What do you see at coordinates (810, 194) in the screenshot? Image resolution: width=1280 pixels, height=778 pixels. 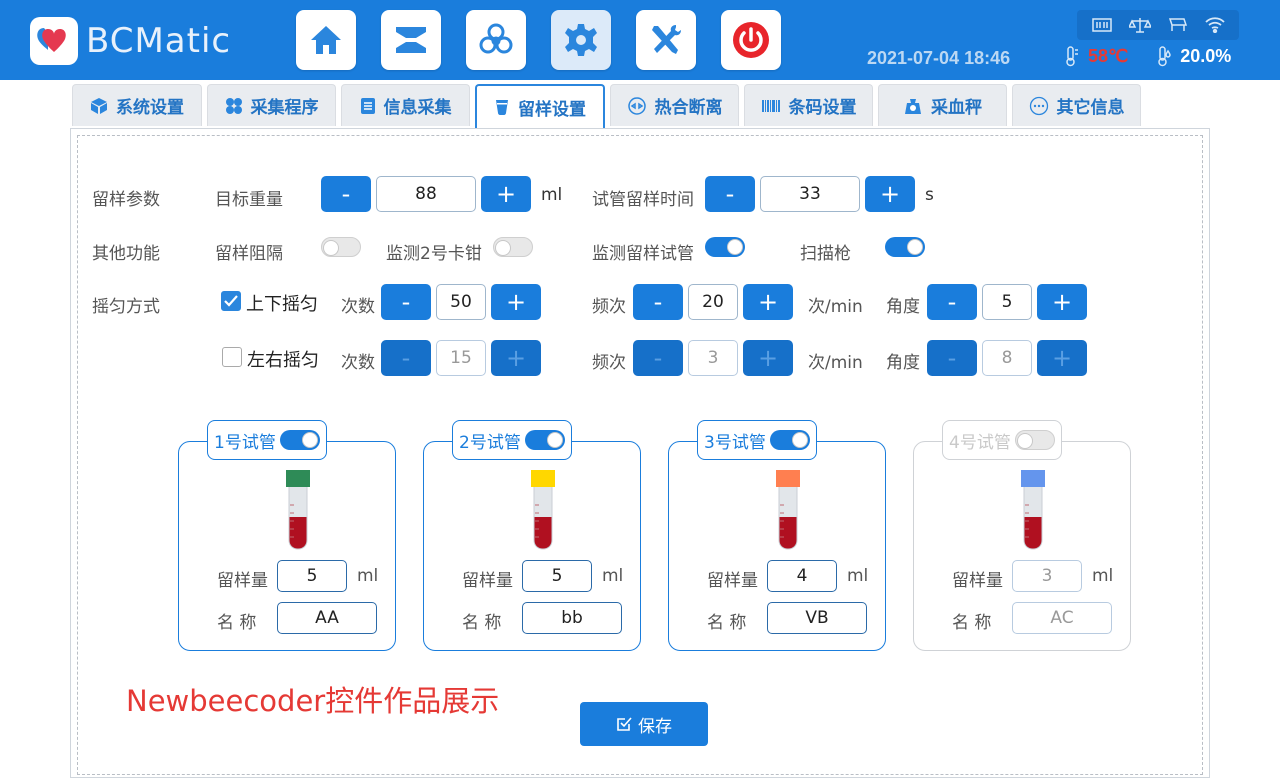 I see `tube-time-input: 33` at bounding box center [810, 194].